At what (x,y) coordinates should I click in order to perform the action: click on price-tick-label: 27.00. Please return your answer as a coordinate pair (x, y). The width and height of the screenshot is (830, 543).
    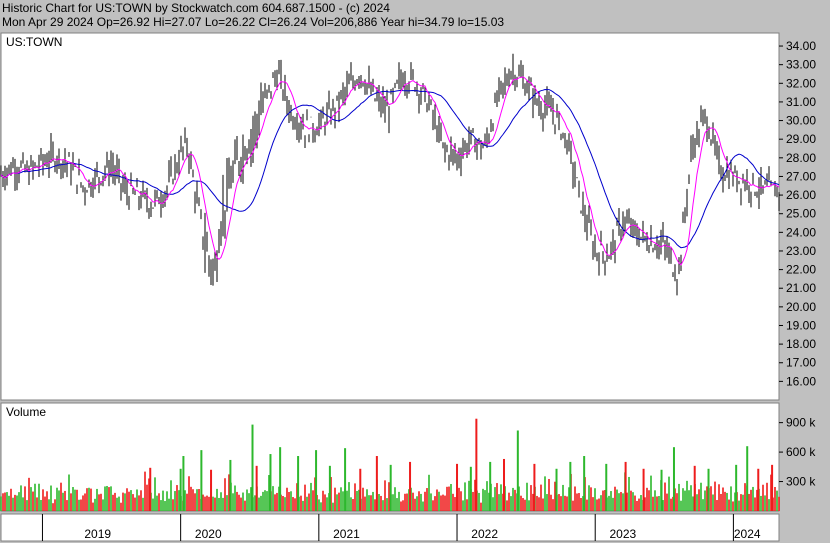
    Looking at the image, I should click on (801, 176).